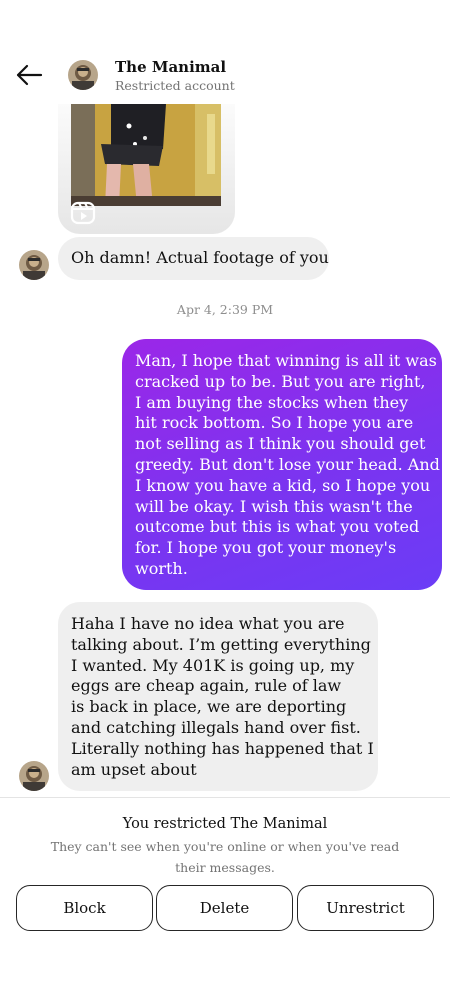  What do you see at coordinates (221, 644) in the screenshot?
I see `message-line: talking about. I’m getting everything` at bounding box center [221, 644].